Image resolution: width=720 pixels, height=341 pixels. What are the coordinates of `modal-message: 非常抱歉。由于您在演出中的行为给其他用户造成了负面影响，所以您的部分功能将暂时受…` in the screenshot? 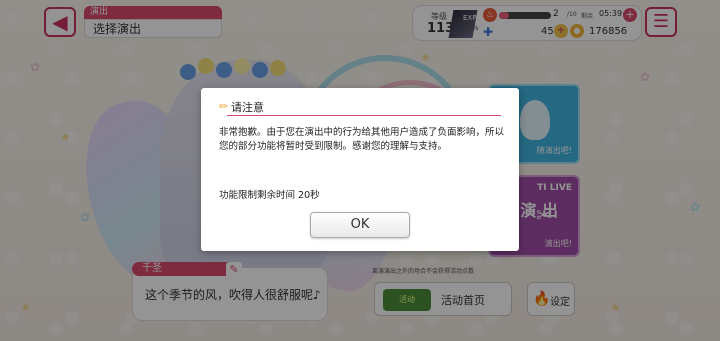 It's located at (362, 139).